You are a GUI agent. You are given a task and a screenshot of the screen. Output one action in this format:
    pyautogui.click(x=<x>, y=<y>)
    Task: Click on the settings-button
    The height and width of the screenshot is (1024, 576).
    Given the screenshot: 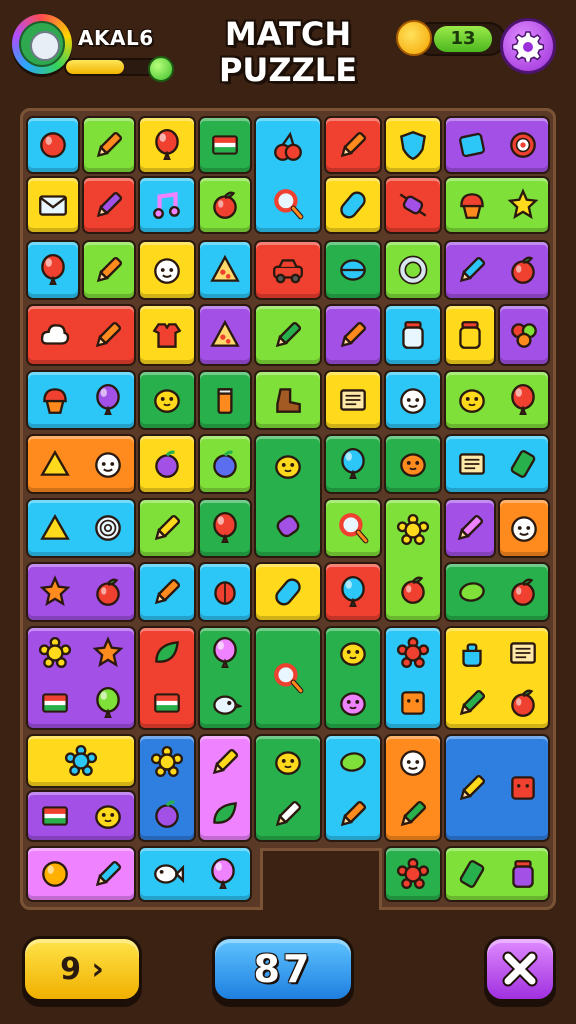 What is the action you would take?
    pyautogui.click(x=528, y=46)
    